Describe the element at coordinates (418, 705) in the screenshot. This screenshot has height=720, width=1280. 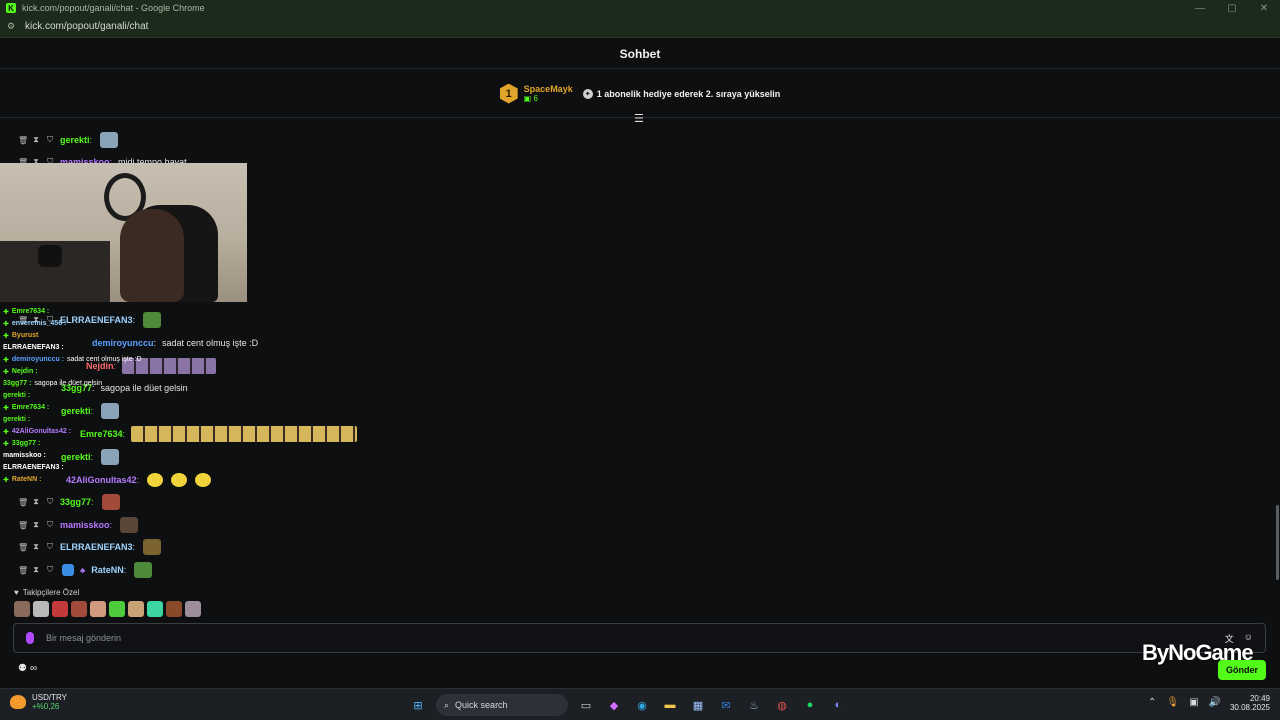
I see `windows-start-icon: ⊞` at that location.